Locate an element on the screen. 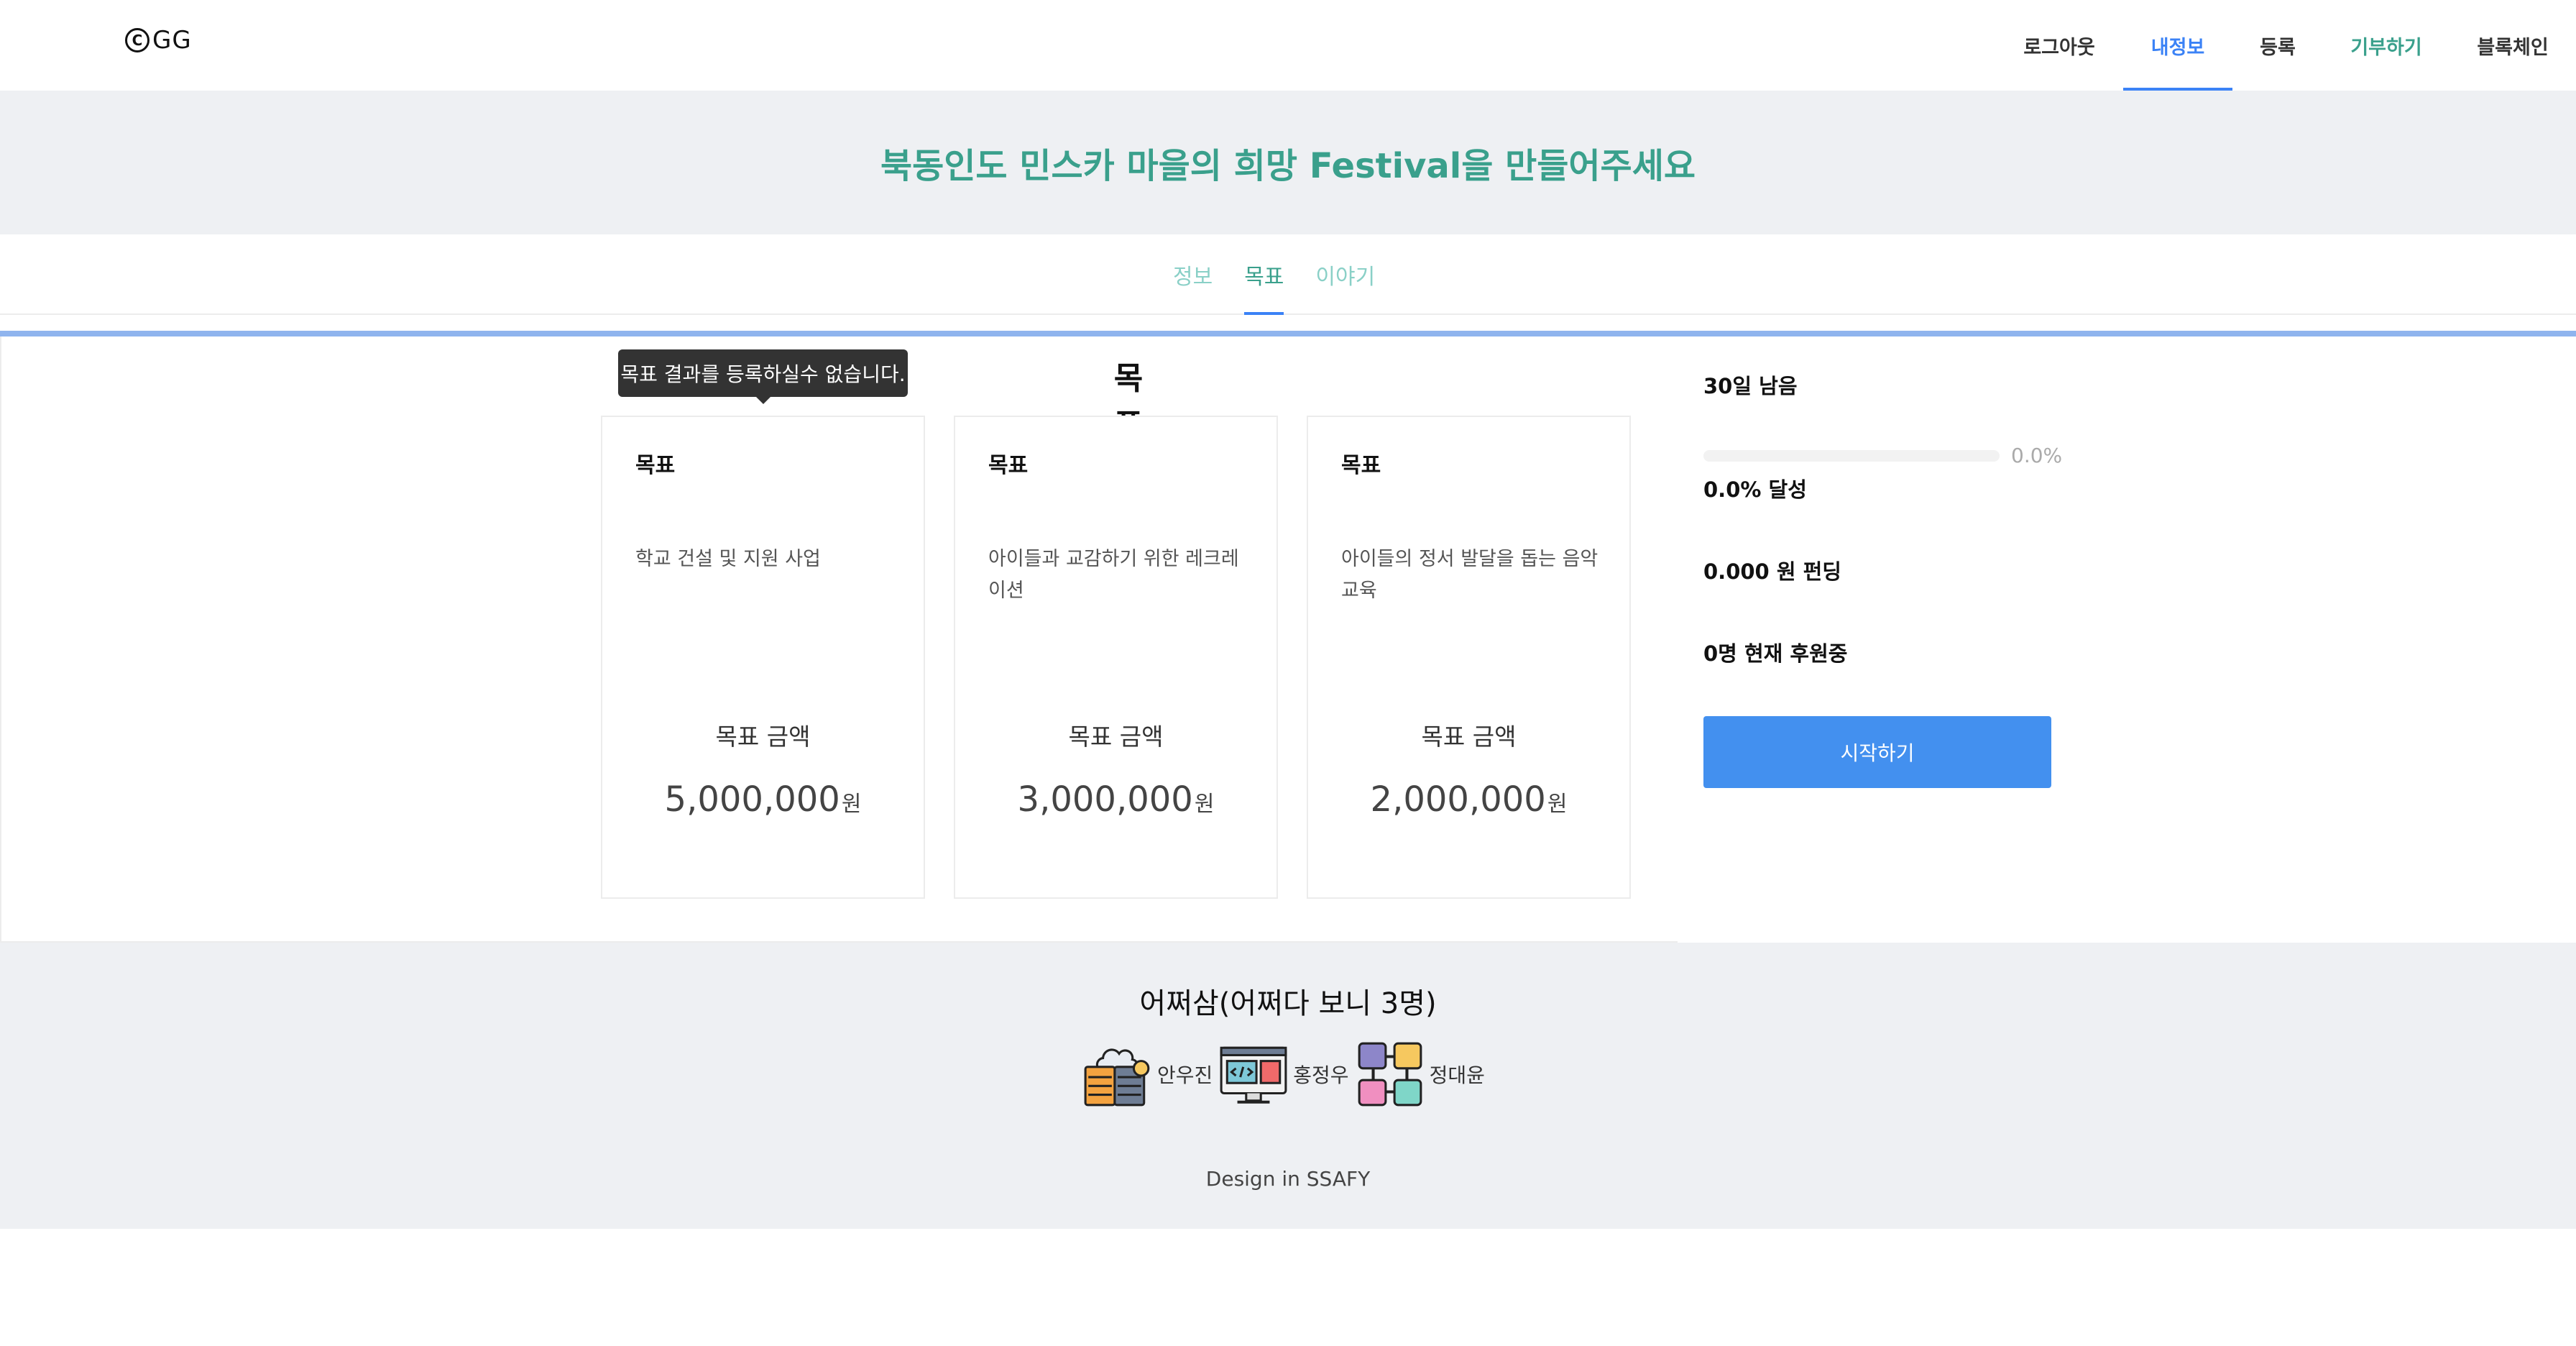 The height and width of the screenshot is (1346, 2576). copyright-icon: C is located at coordinates (137, 40).